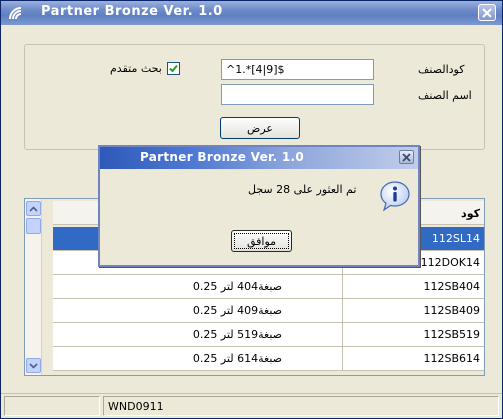  Describe the element at coordinates (451, 310) in the screenshot. I see `row-code-cell: 112SB409` at that location.